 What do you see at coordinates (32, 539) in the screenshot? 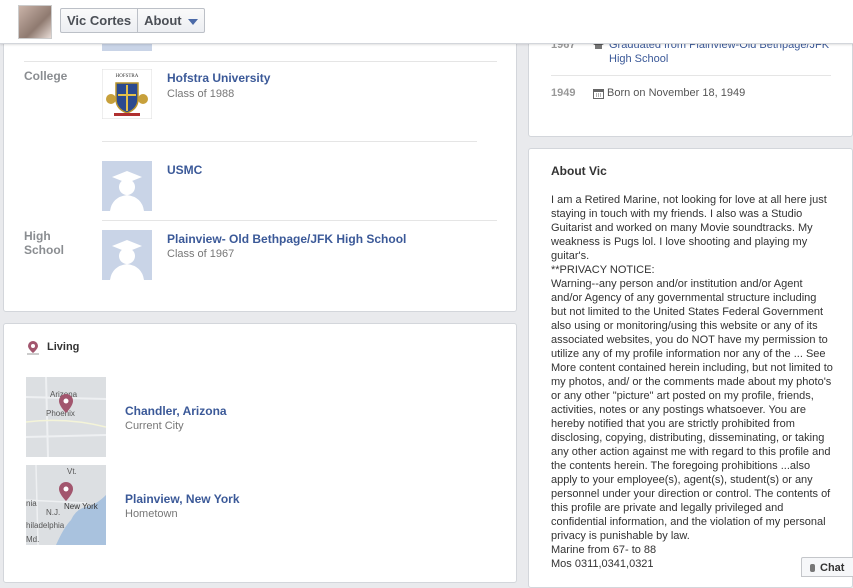
I see `map-label: Md.` at bounding box center [32, 539].